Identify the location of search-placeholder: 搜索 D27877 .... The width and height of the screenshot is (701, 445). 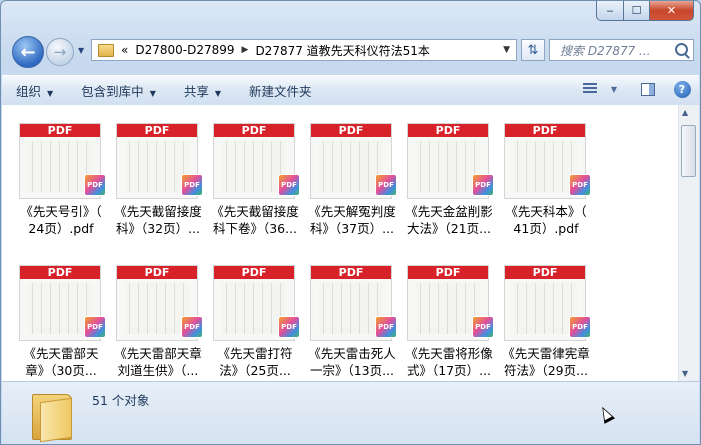
(605, 50).